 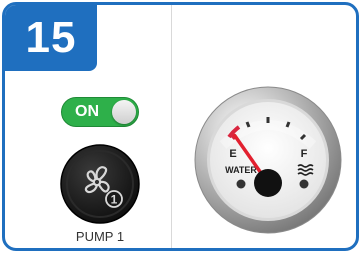 I want to click on gauge-name-label: WATER, so click(x=241, y=170).